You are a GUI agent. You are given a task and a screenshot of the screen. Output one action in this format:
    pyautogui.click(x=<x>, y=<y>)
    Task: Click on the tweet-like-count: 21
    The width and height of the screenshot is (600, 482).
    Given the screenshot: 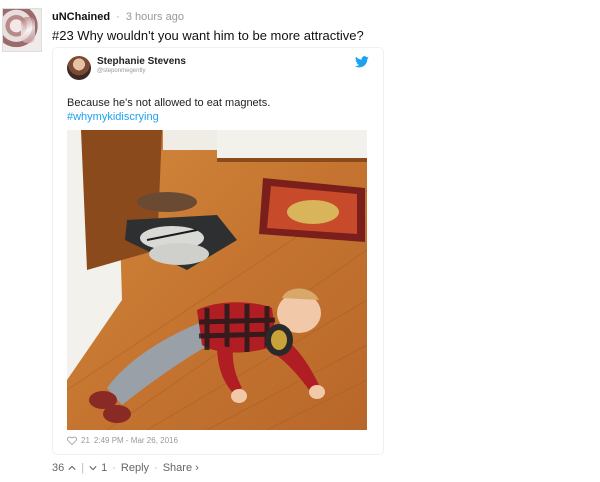 What is the action you would take?
    pyautogui.click(x=85, y=440)
    